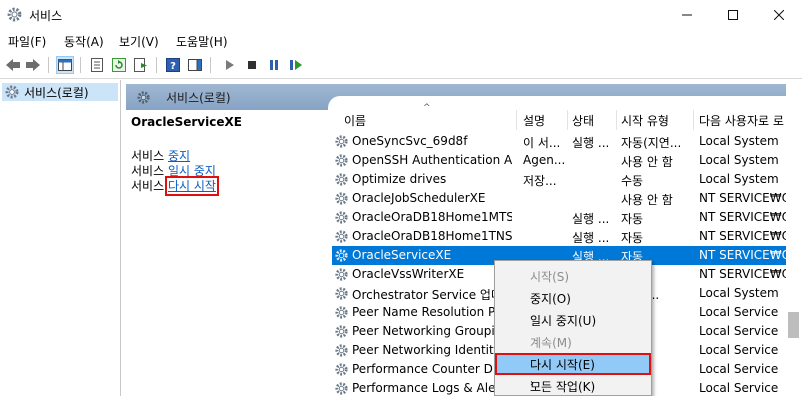 The image size is (802, 396). What do you see at coordinates (60, 238) in the screenshot?
I see `console-tree: 서비스(로컬)` at bounding box center [60, 238].